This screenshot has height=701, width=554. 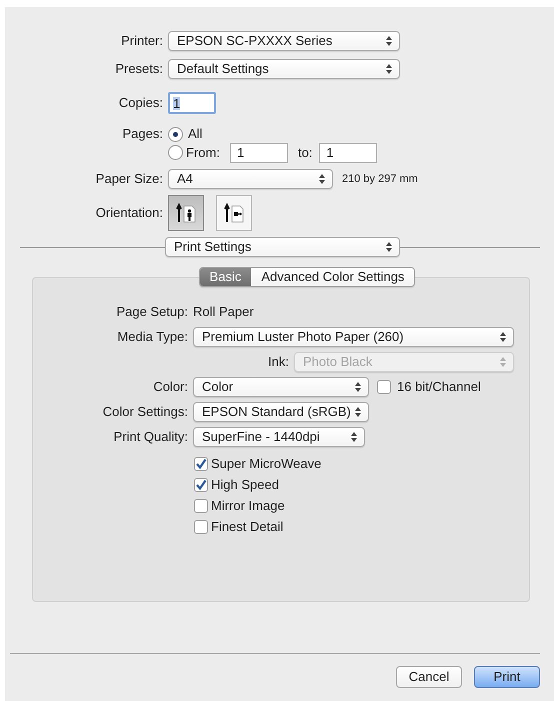 What do you see at coordinates (248, 506) in the screenshot?
I see `checkbox-label: Mirror Image` at bounding box center [248, 506].